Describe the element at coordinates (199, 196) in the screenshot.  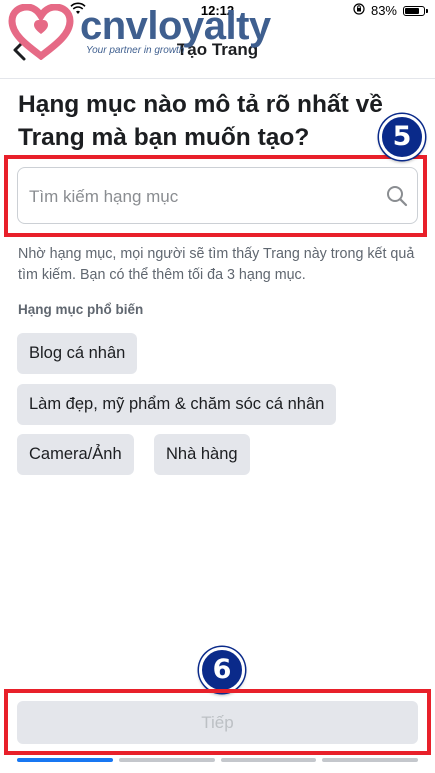
I see `category-search-input` at that location.